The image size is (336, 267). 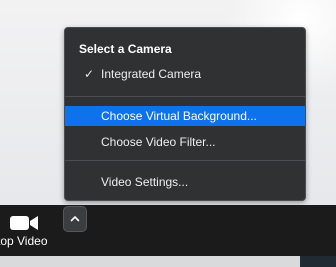 I want to click on stop-video-label: top Video, so click(x=24, y=241).